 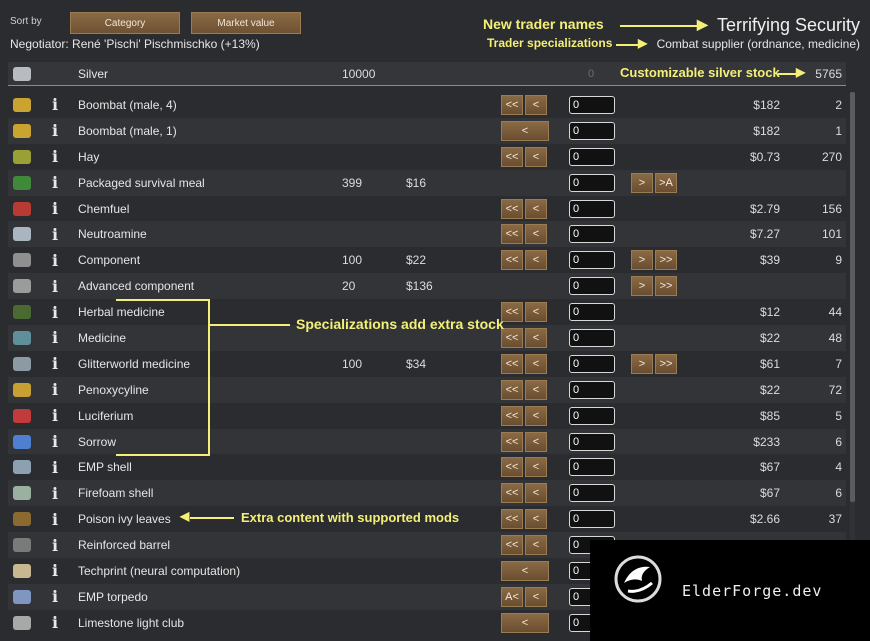 I want to click on annotation-specializations-extra: Specializations add extra stock, so click(x=400, y=324).